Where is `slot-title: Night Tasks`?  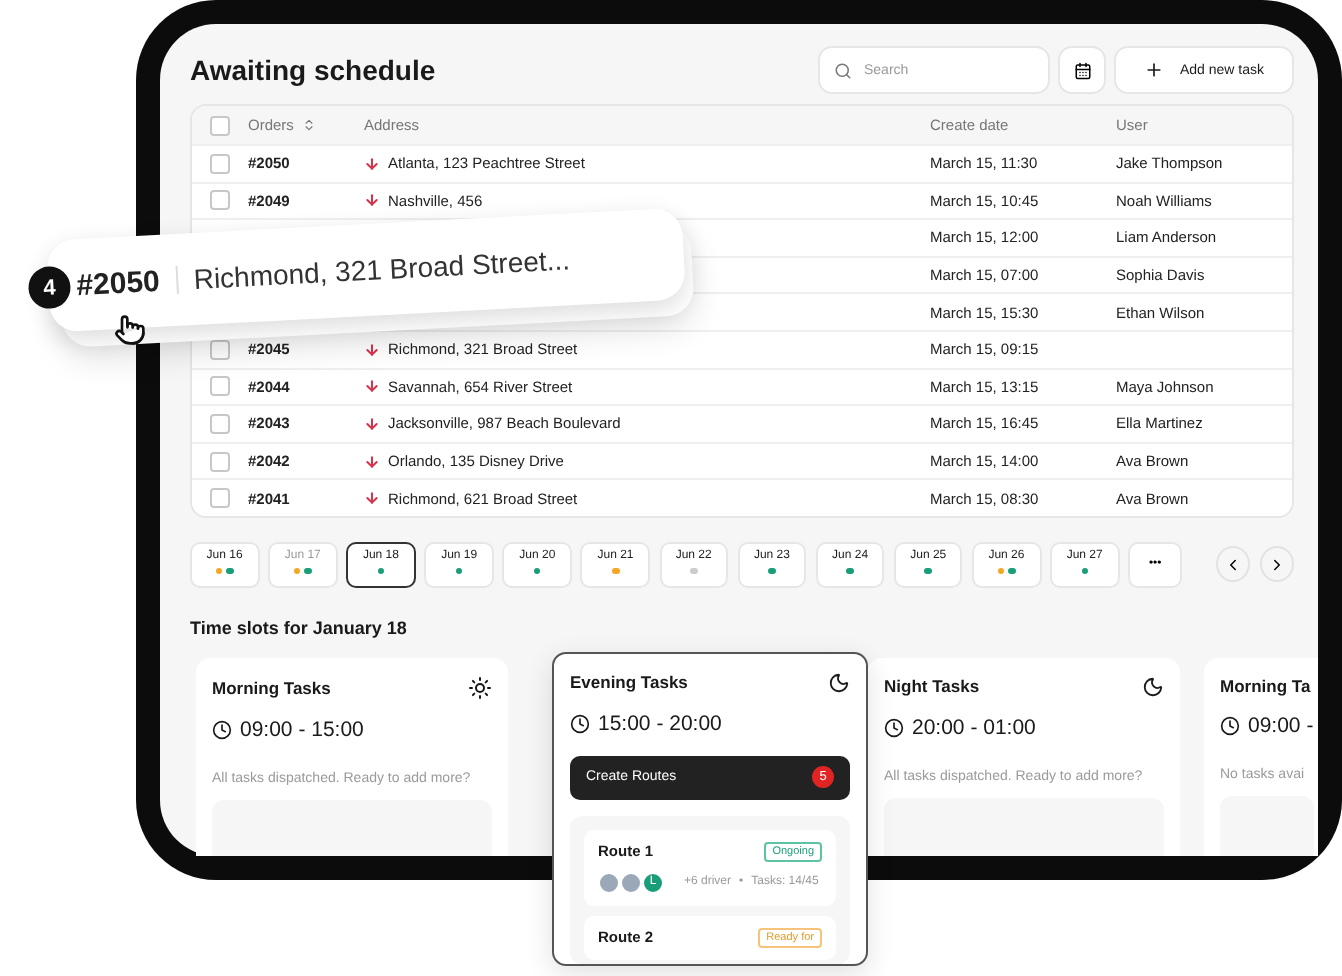
slot-title: Night Tasks is located at coordinates (932, 686).